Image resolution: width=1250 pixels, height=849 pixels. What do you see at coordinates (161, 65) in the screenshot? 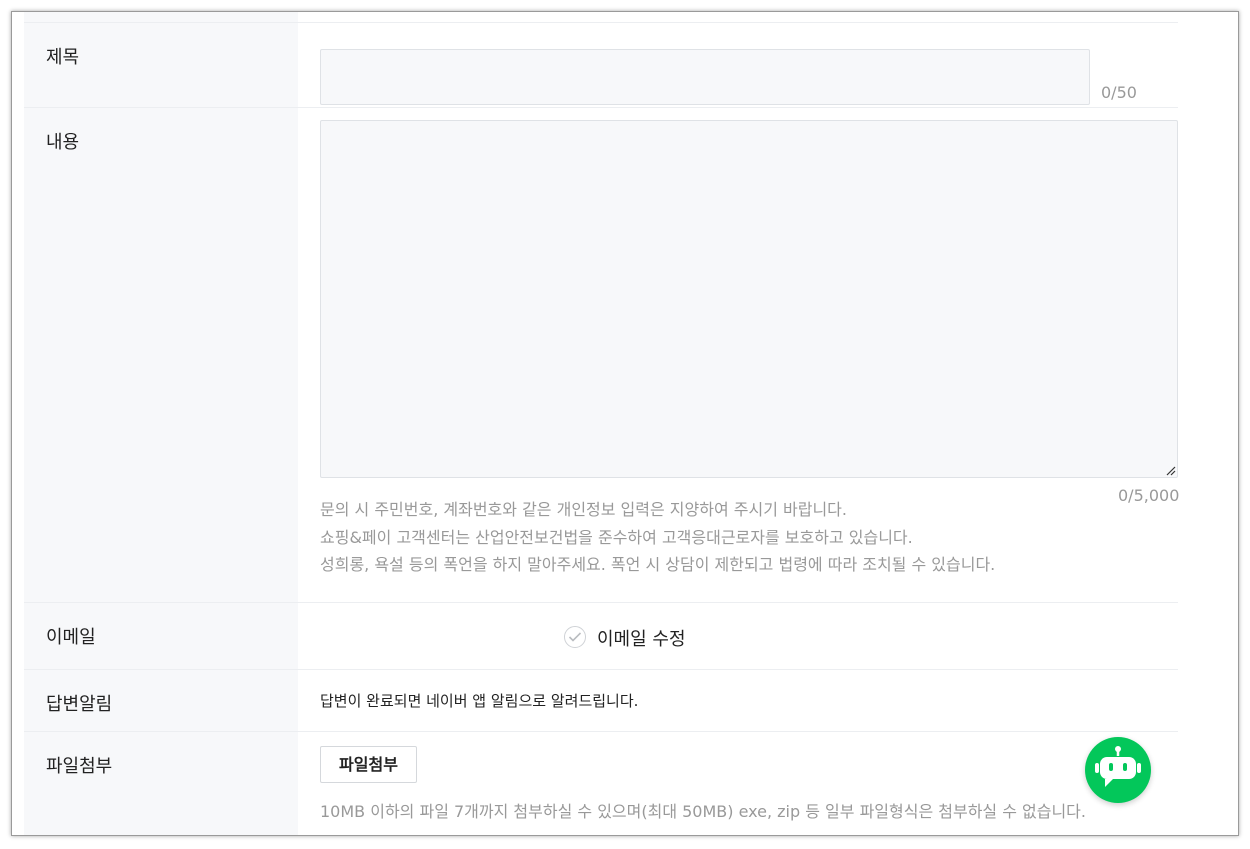
I see `title-header: 제목` at bounding box center [161, 65].